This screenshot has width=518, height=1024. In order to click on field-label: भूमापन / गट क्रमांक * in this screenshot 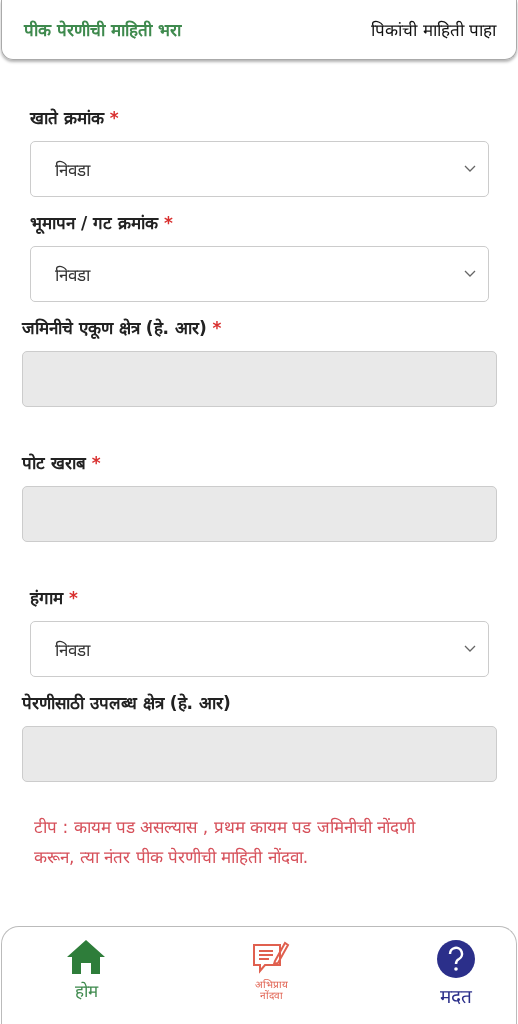, I will do `click(101, 223)`.